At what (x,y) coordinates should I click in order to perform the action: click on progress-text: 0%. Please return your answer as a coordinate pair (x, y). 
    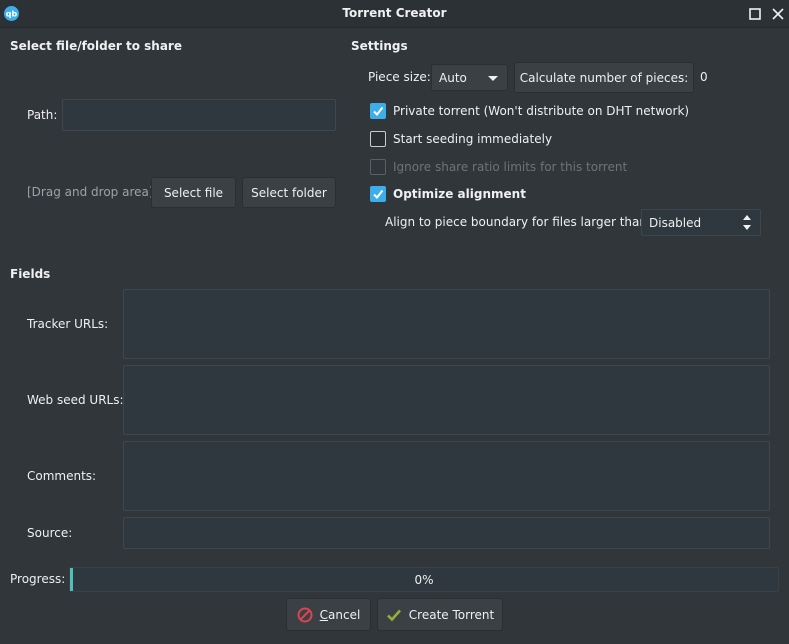
    Looking at the image, I should click on (424, 579).